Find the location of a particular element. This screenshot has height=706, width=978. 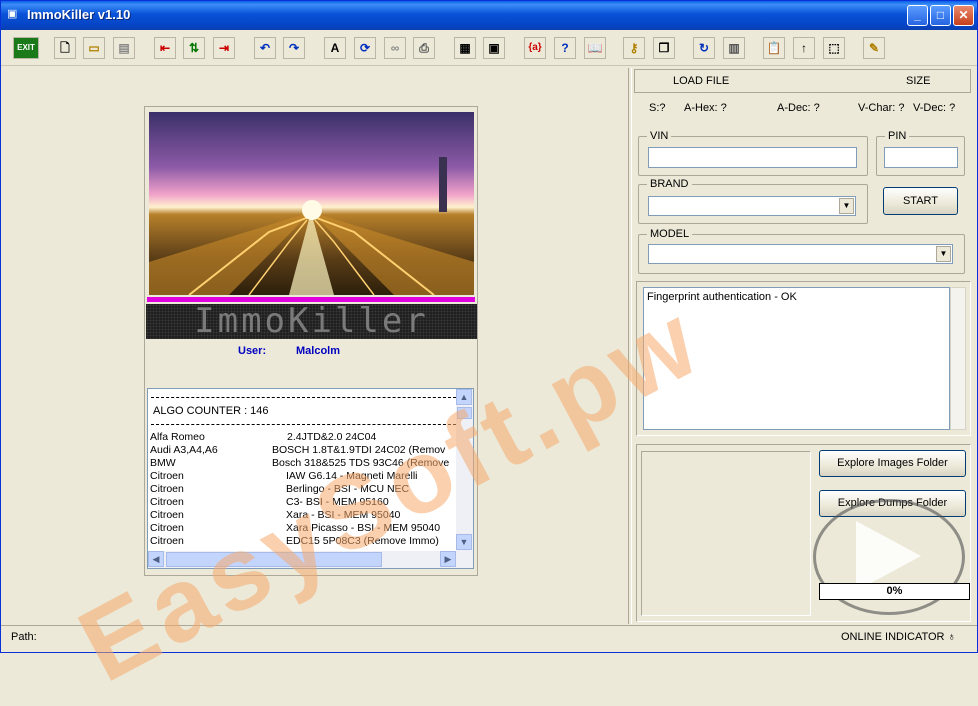

start-button: START is located at coordinates (920, 201).